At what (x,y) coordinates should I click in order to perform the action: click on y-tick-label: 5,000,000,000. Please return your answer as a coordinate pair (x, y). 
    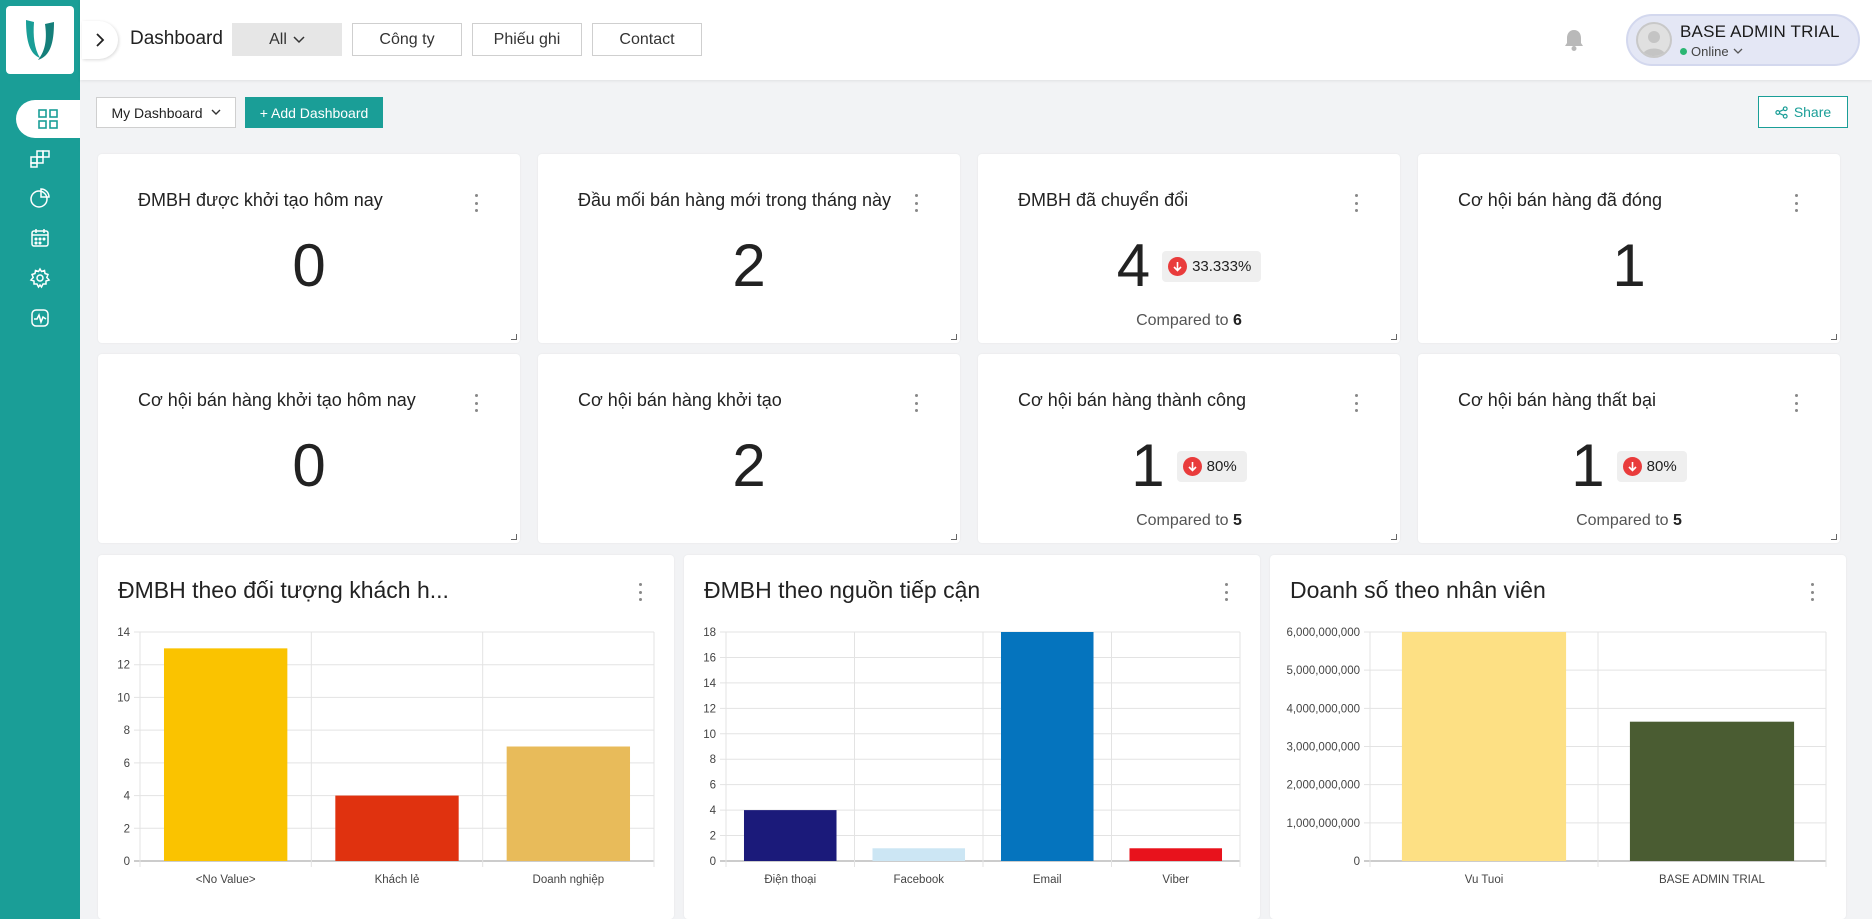
    Looking at the image, I should click on (1323, 671).